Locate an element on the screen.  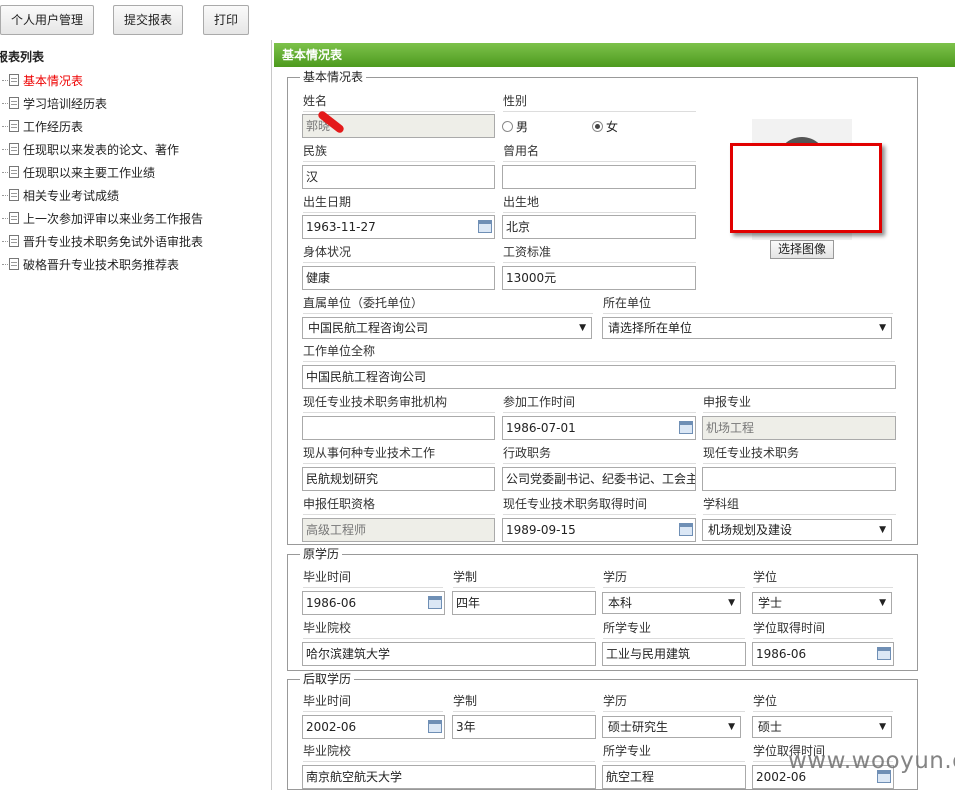
sidebar-item-language-exemption: 晋升专业技术职务免试外语审批表 is located at coordinates (102, 241).